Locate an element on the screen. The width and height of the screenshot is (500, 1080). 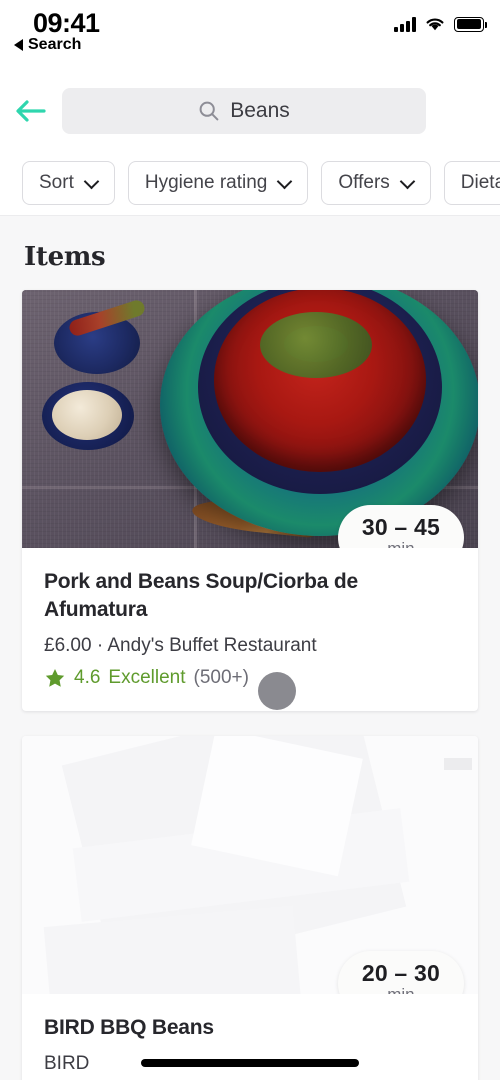
battery-full-icon is located at coordinates (470, 24).